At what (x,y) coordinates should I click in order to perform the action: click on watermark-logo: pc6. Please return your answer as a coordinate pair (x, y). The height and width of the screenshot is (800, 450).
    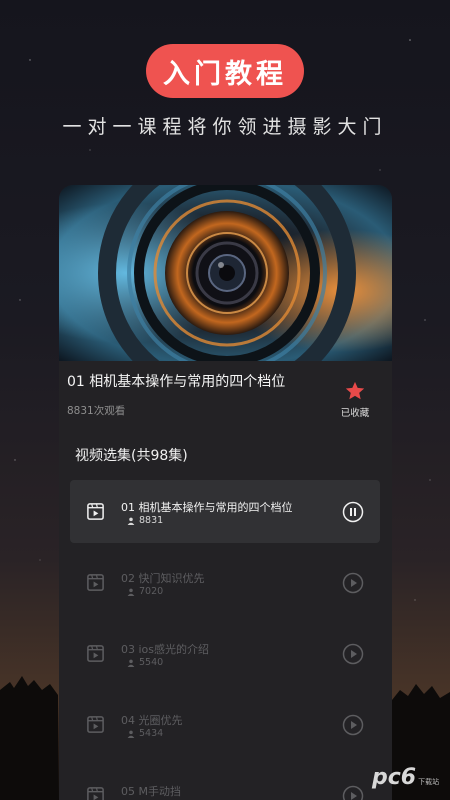
    Looking at the image, I should click on (394, 777).